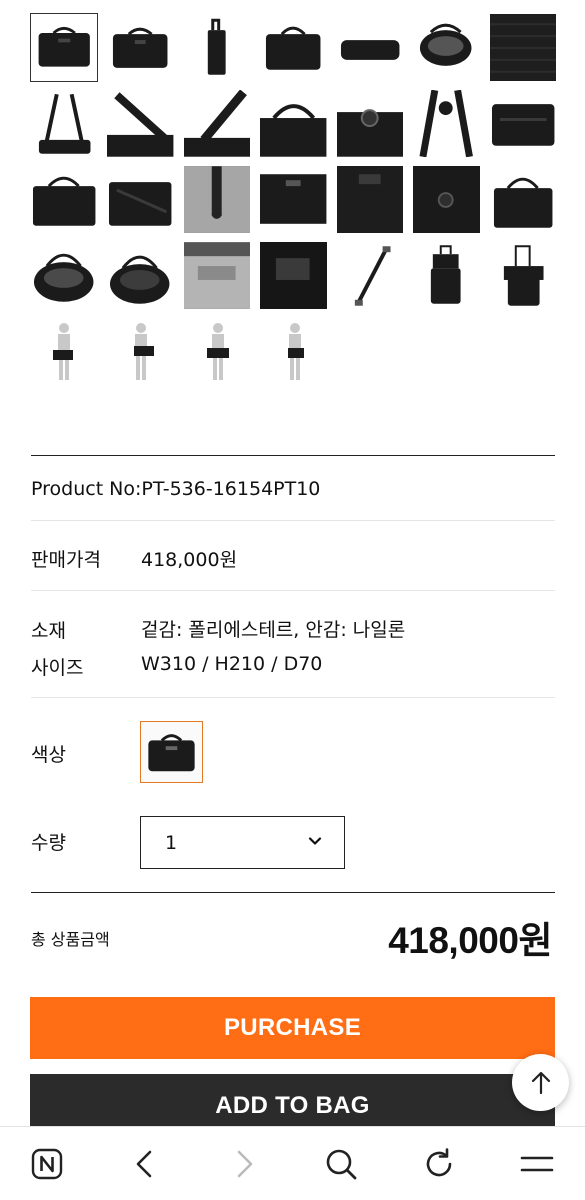 The width and height of the screenshot is (585, 1200). What do you see at coordinates (470, 940) in the screenshot?
I see `total-amount: 418,000원` at bounding box center [470, 940].